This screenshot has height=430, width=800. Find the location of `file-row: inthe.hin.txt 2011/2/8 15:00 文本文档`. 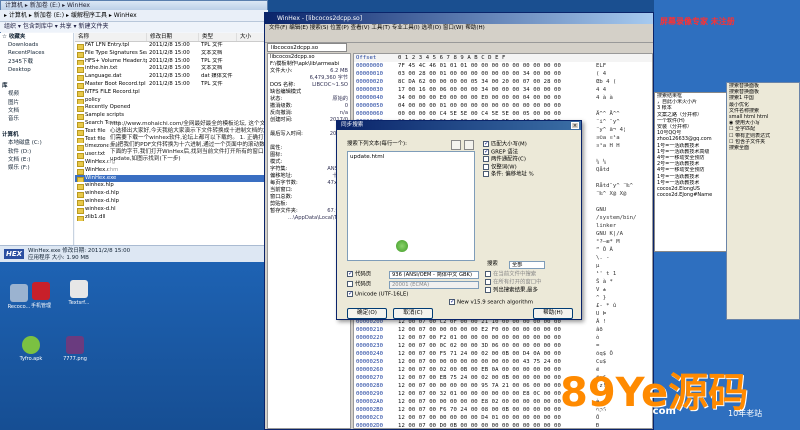

file-row: inthe.hin.txt 2011/2/8 15:00 文本文档 is located at coordinates (171, 69).